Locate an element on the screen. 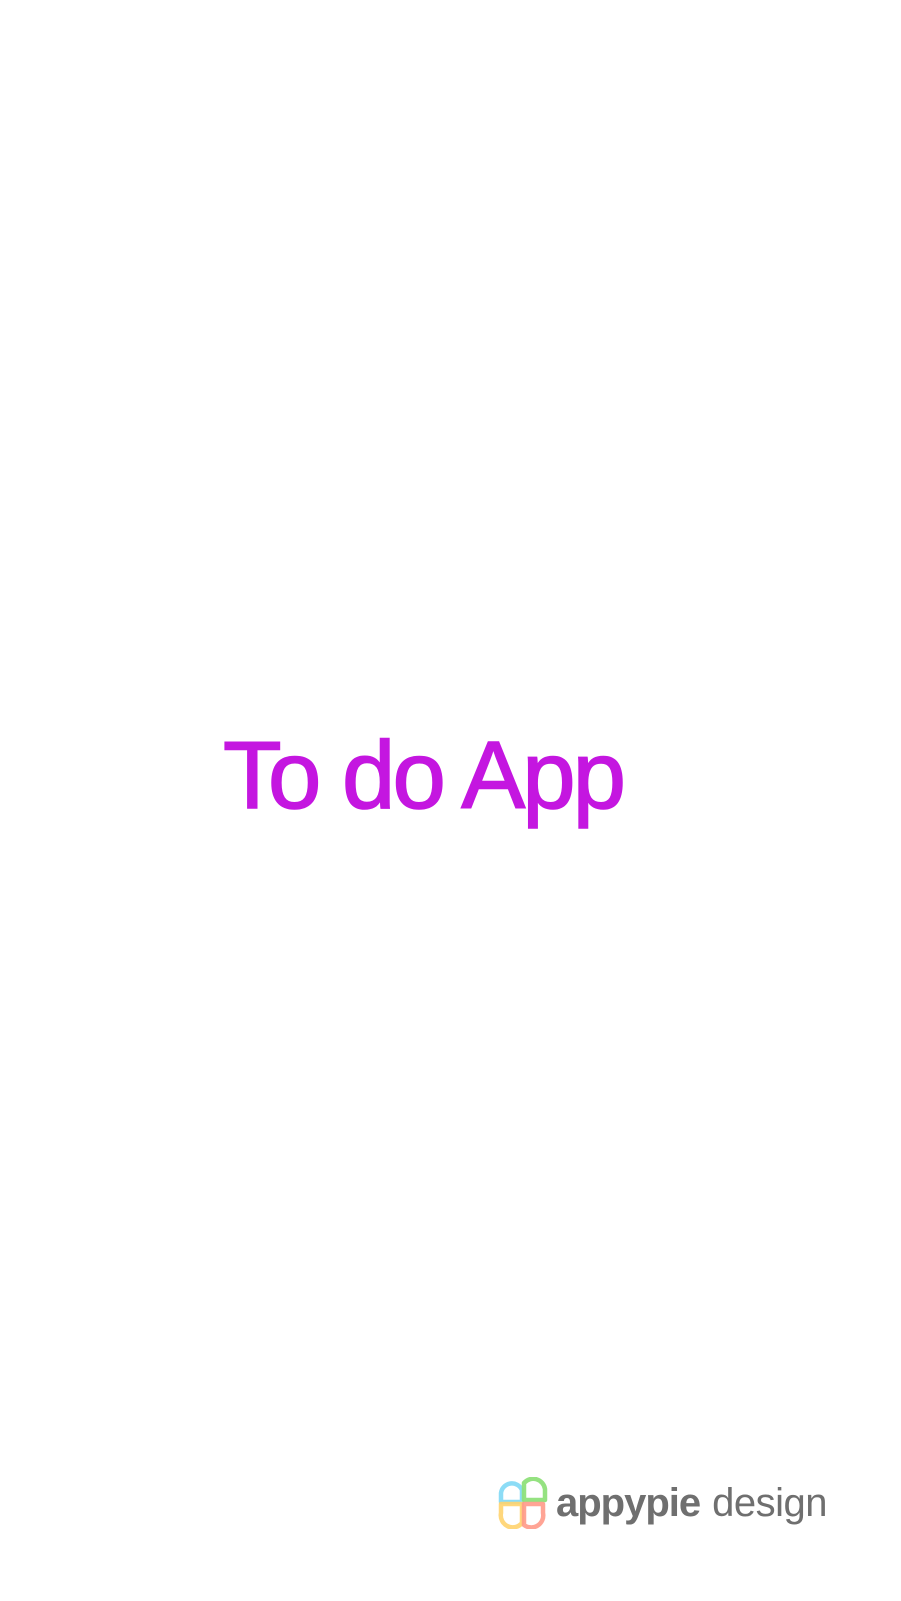 This screenshot has height=1601, width=901. appypie-logo-icon is located at coordinates (523, 1503).